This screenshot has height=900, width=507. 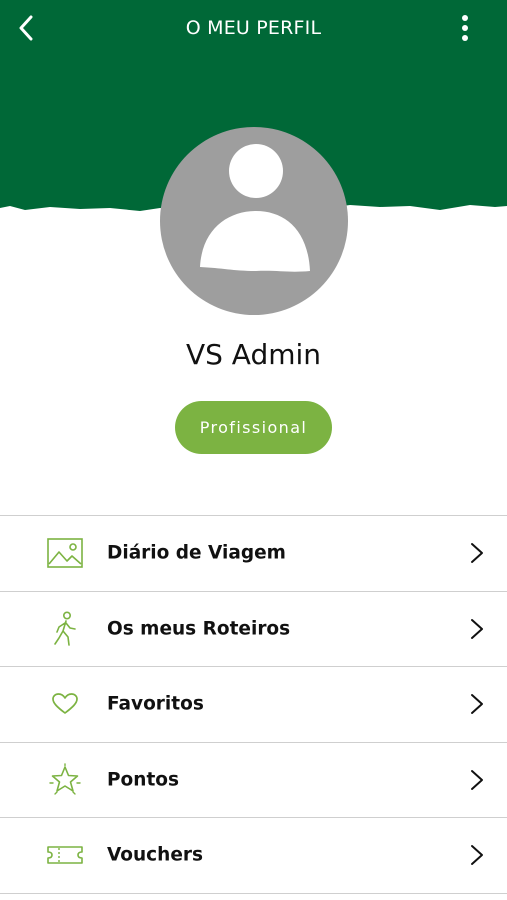 I want to click on menu-item-label: Diário de Viagem, so click(x=196, y=553).